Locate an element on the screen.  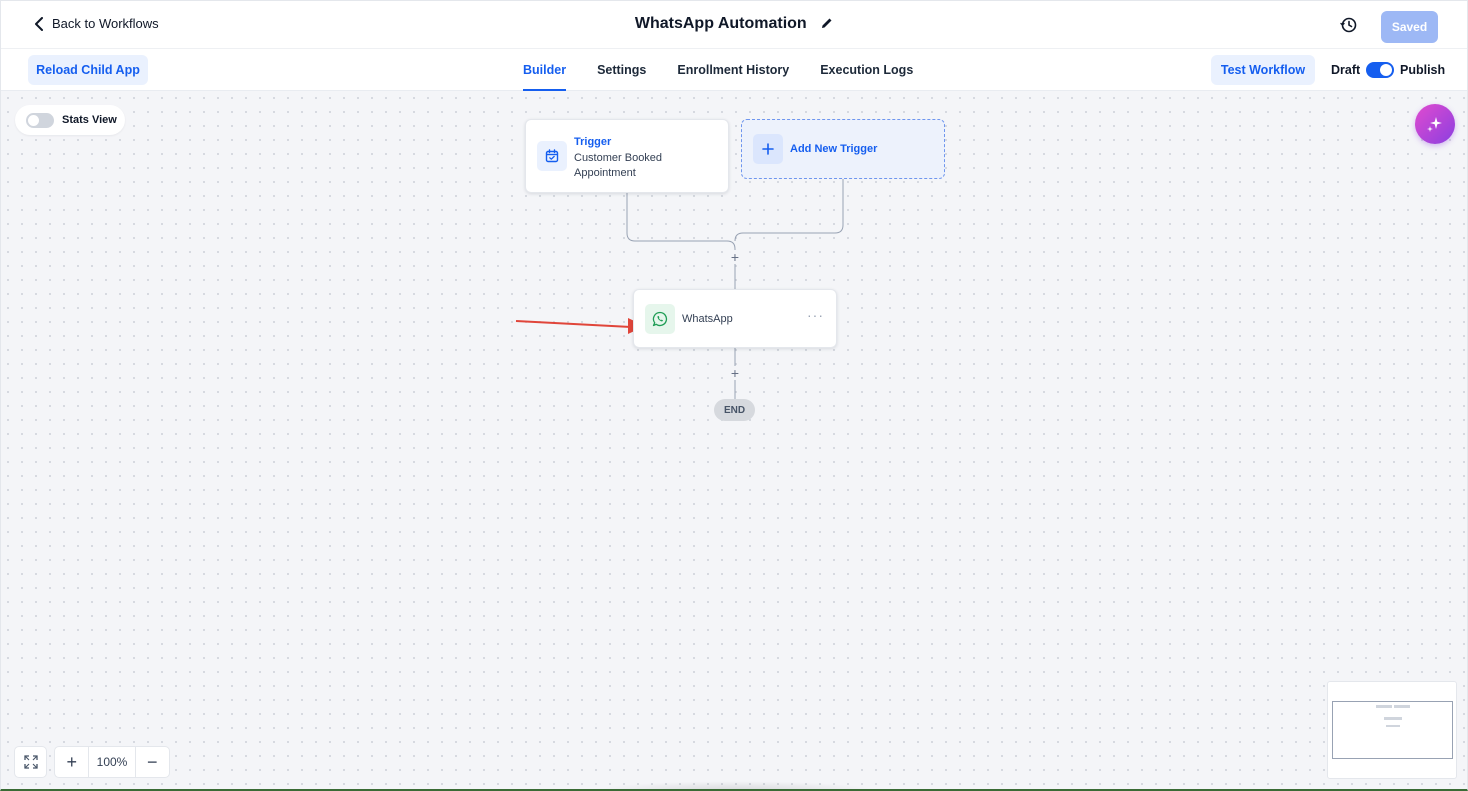
calendar-check-icon is located at coordinates (552, 156).